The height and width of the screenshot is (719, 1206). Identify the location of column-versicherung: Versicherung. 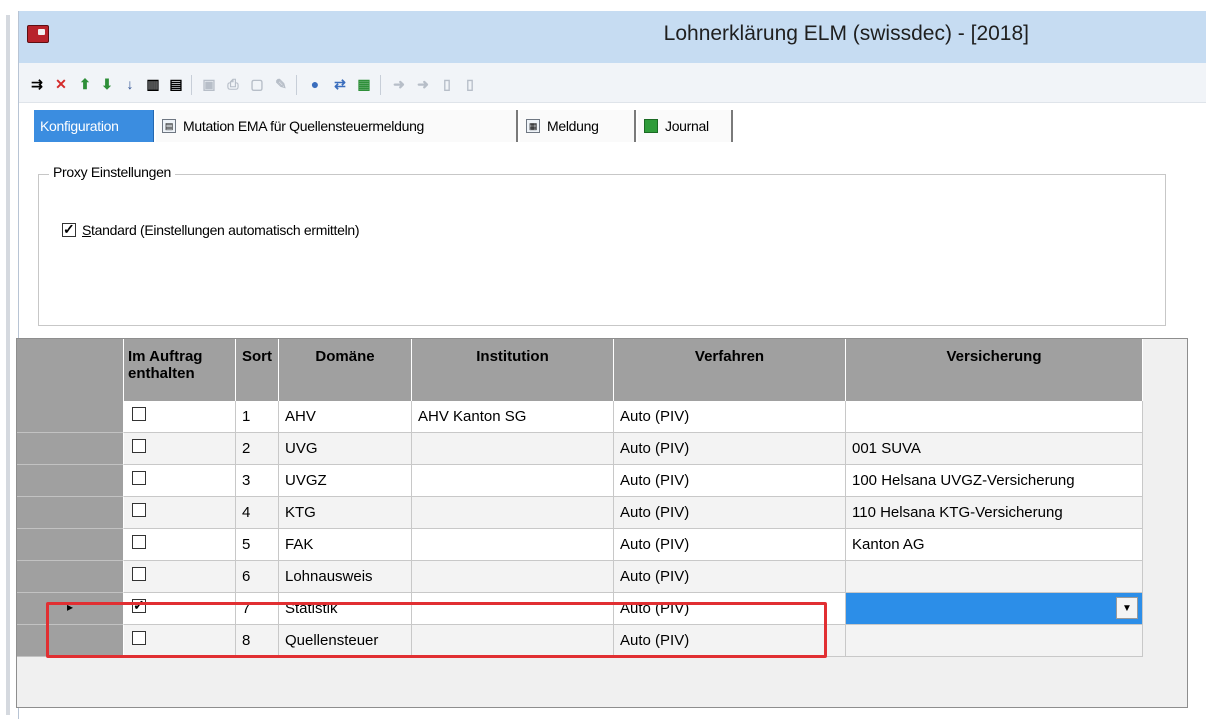
(994, 370).